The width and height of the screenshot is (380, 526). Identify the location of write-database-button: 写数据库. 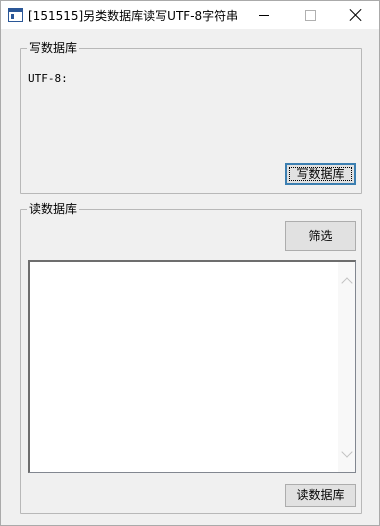
(320, 174).